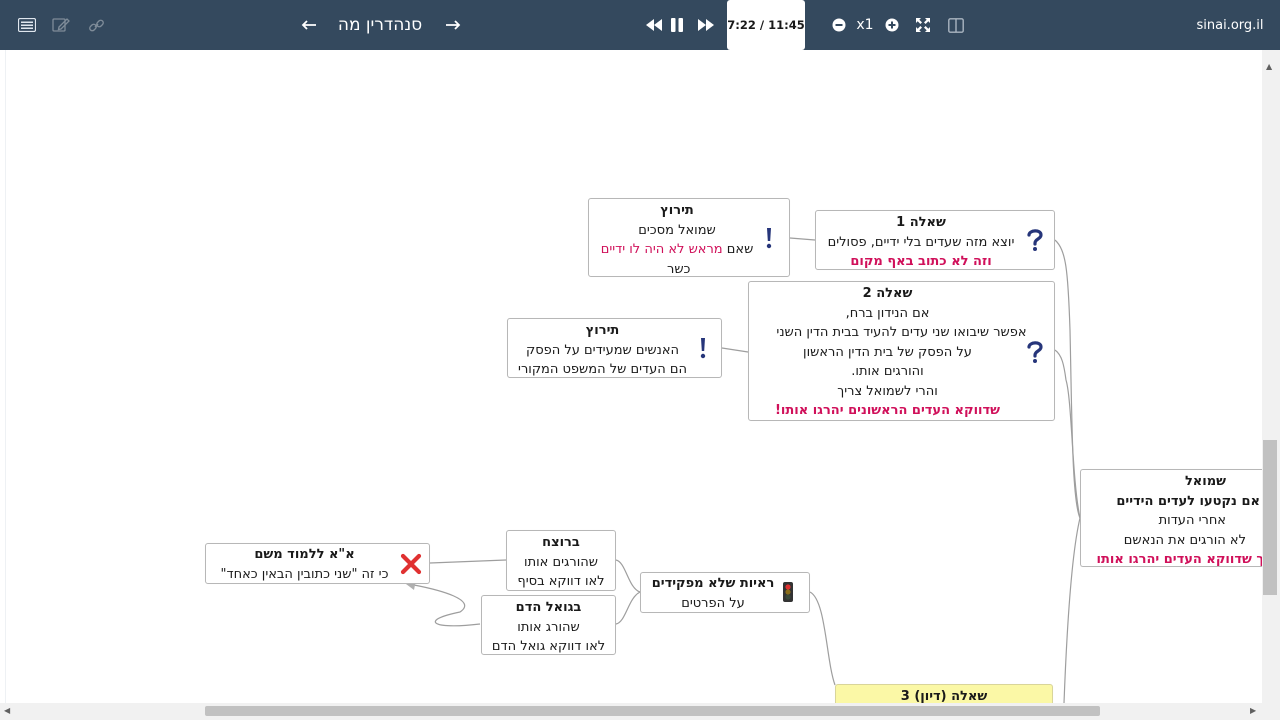 Image resolution: width=1280 pixels, height=720 pixels. I want to click on scroll-left-arrow-icon: ◀, so click(7, 710).